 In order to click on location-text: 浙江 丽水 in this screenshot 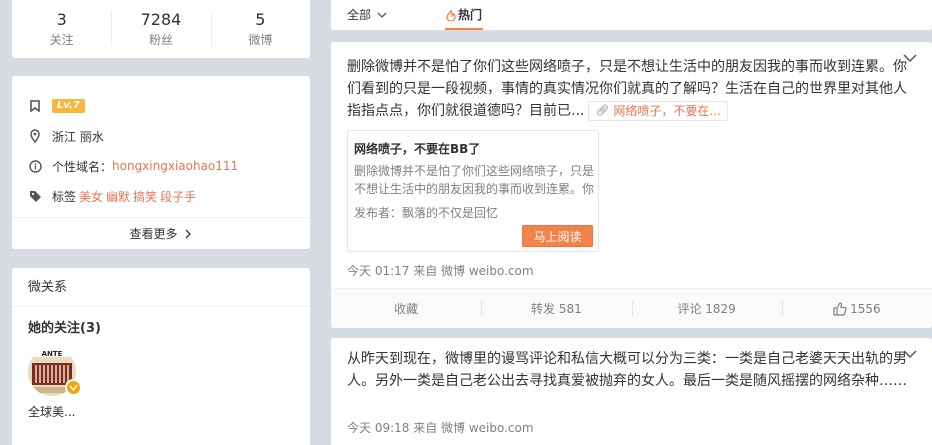, I will do `click(78, 136)`.